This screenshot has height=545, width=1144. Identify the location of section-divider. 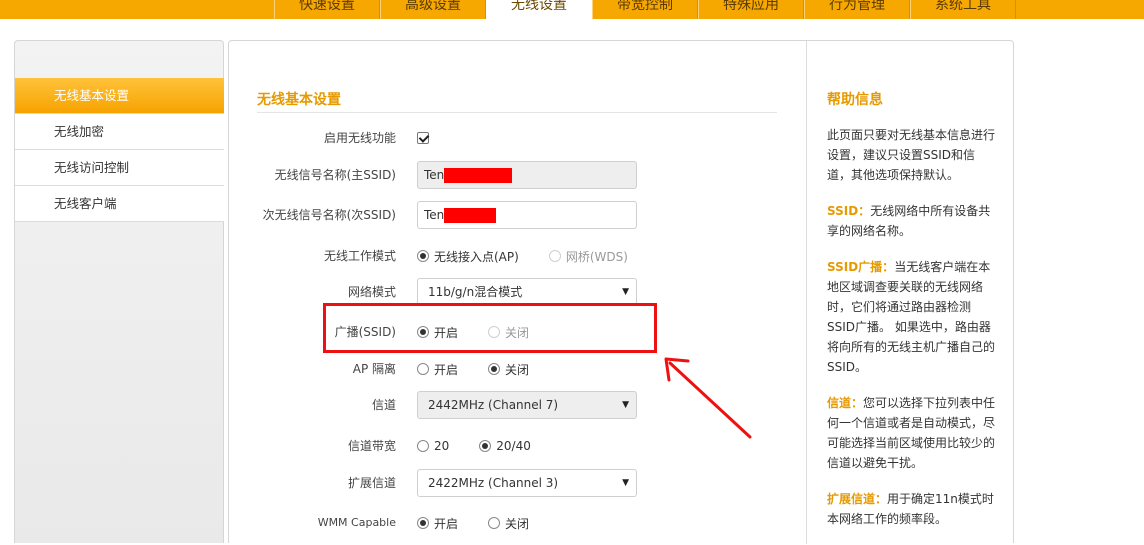
(517, 112).